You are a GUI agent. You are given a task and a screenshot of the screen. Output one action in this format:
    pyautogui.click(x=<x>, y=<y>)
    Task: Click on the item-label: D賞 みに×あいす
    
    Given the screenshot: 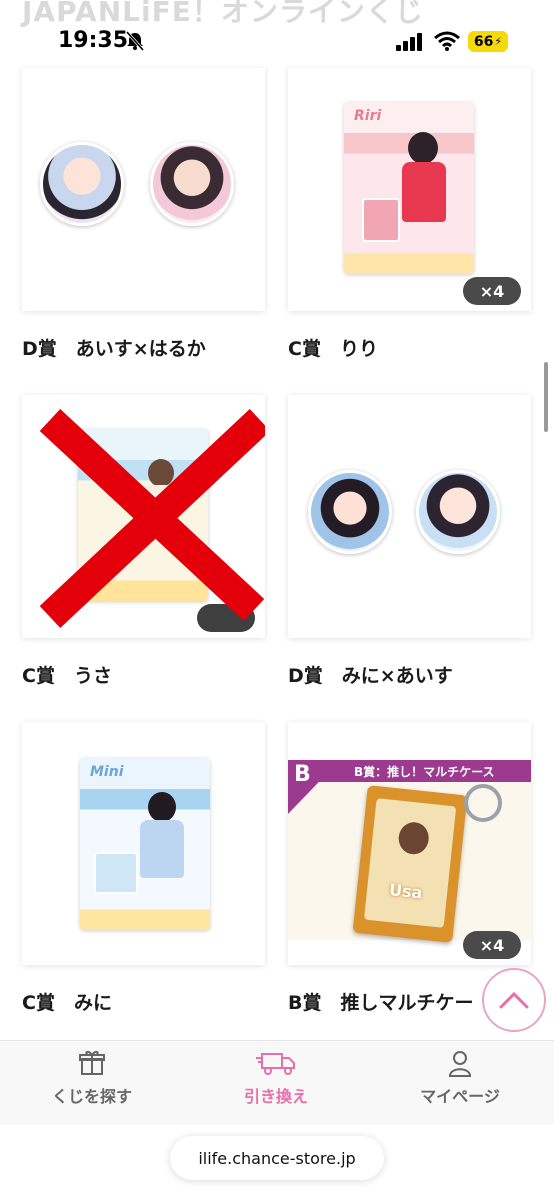 What is the action you would take?
    pyautogui.click(x=370, y=676)
    